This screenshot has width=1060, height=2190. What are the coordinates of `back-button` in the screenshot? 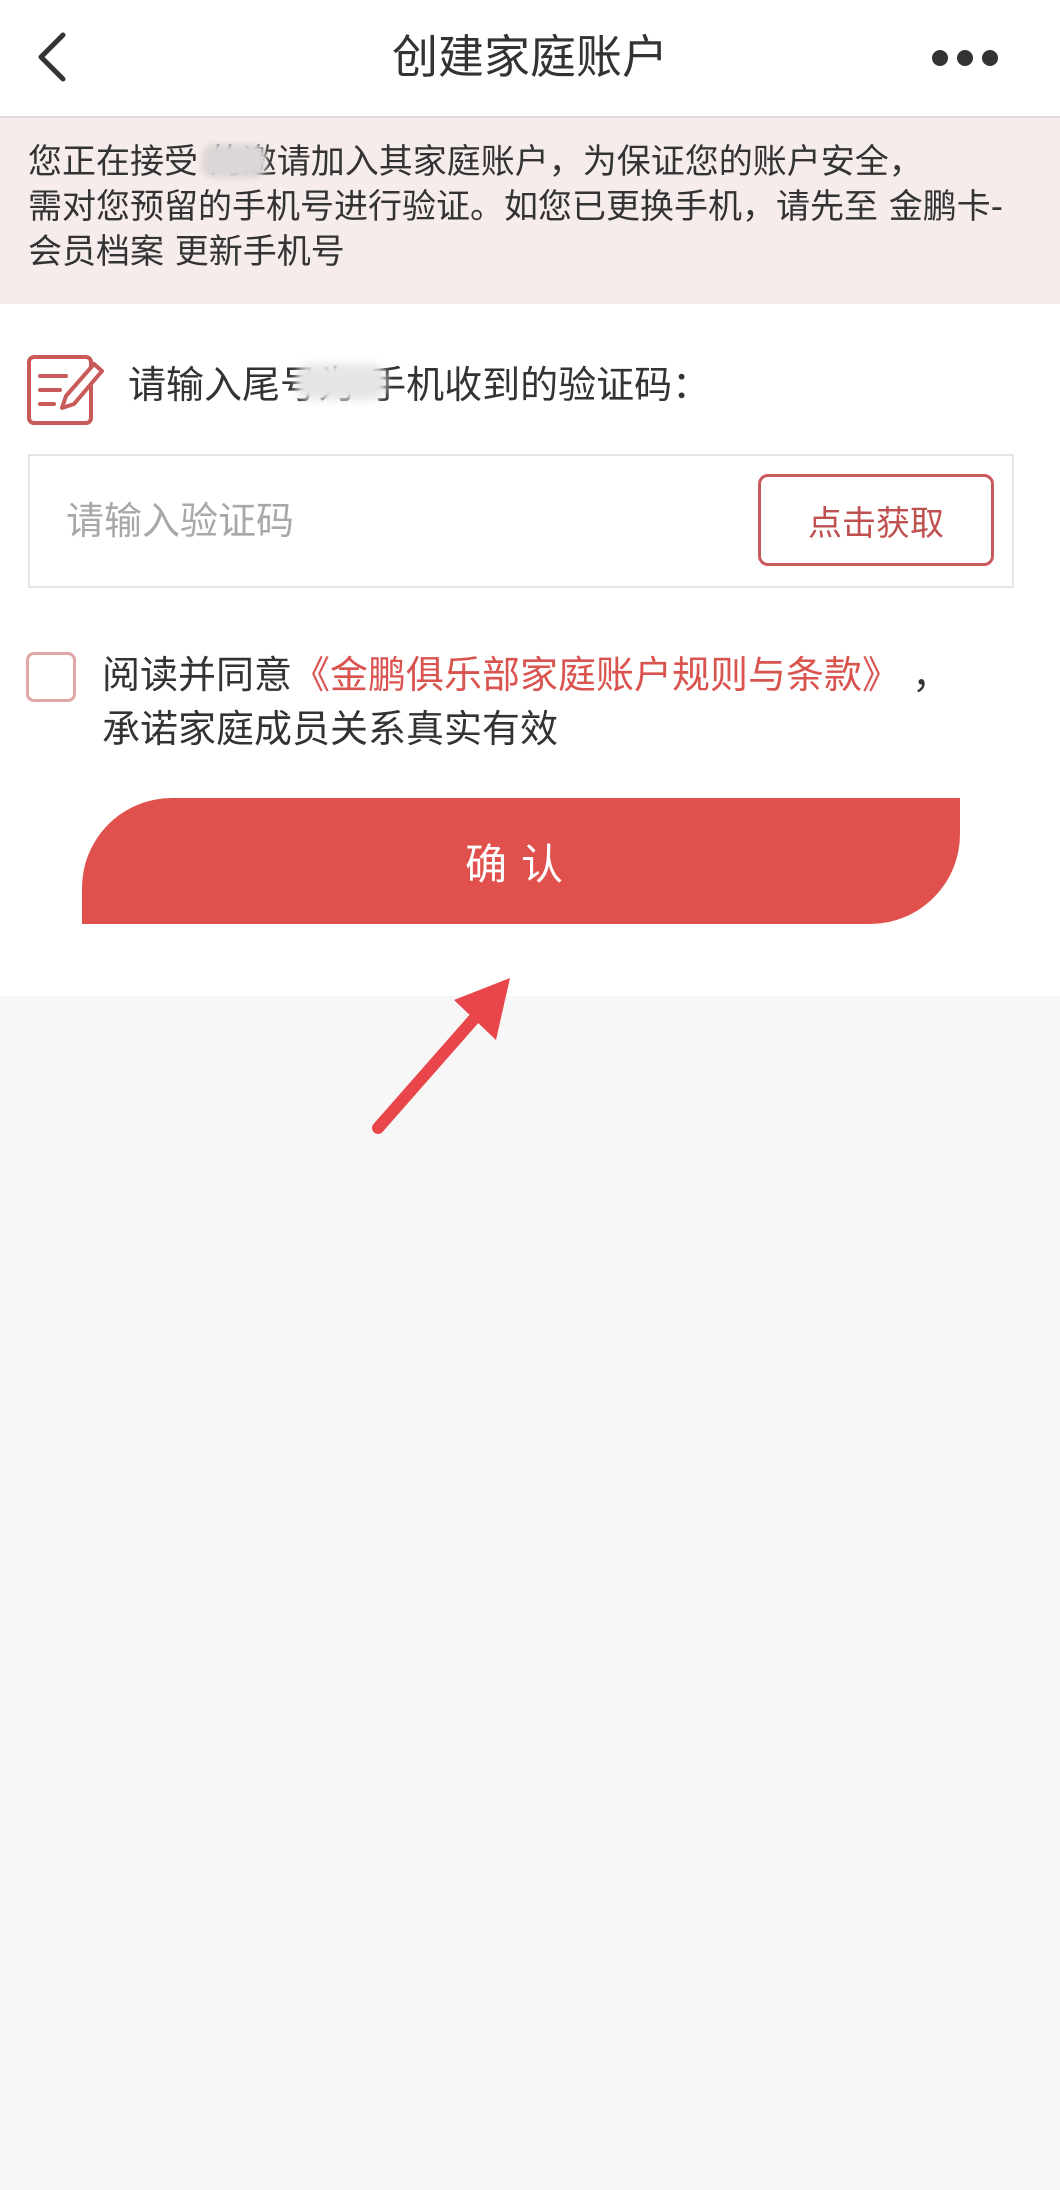 It's located at (52, 57).